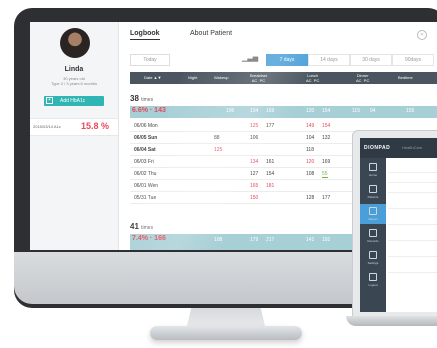 The width and height of the screenshot is (437, 348). I want to click on group2-avg-cell: 179, so click(254, 240).